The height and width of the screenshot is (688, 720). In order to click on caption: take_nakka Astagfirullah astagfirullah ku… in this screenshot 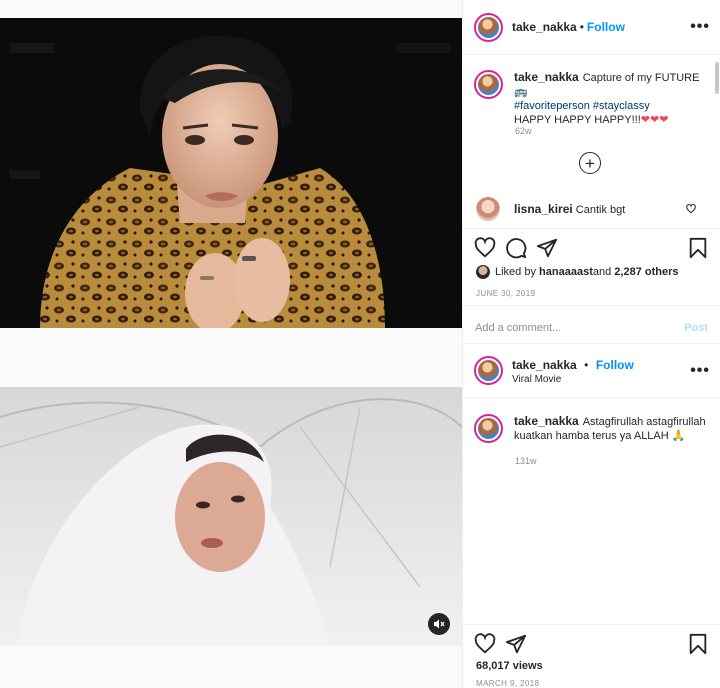, I will do `click(593, 428)`.